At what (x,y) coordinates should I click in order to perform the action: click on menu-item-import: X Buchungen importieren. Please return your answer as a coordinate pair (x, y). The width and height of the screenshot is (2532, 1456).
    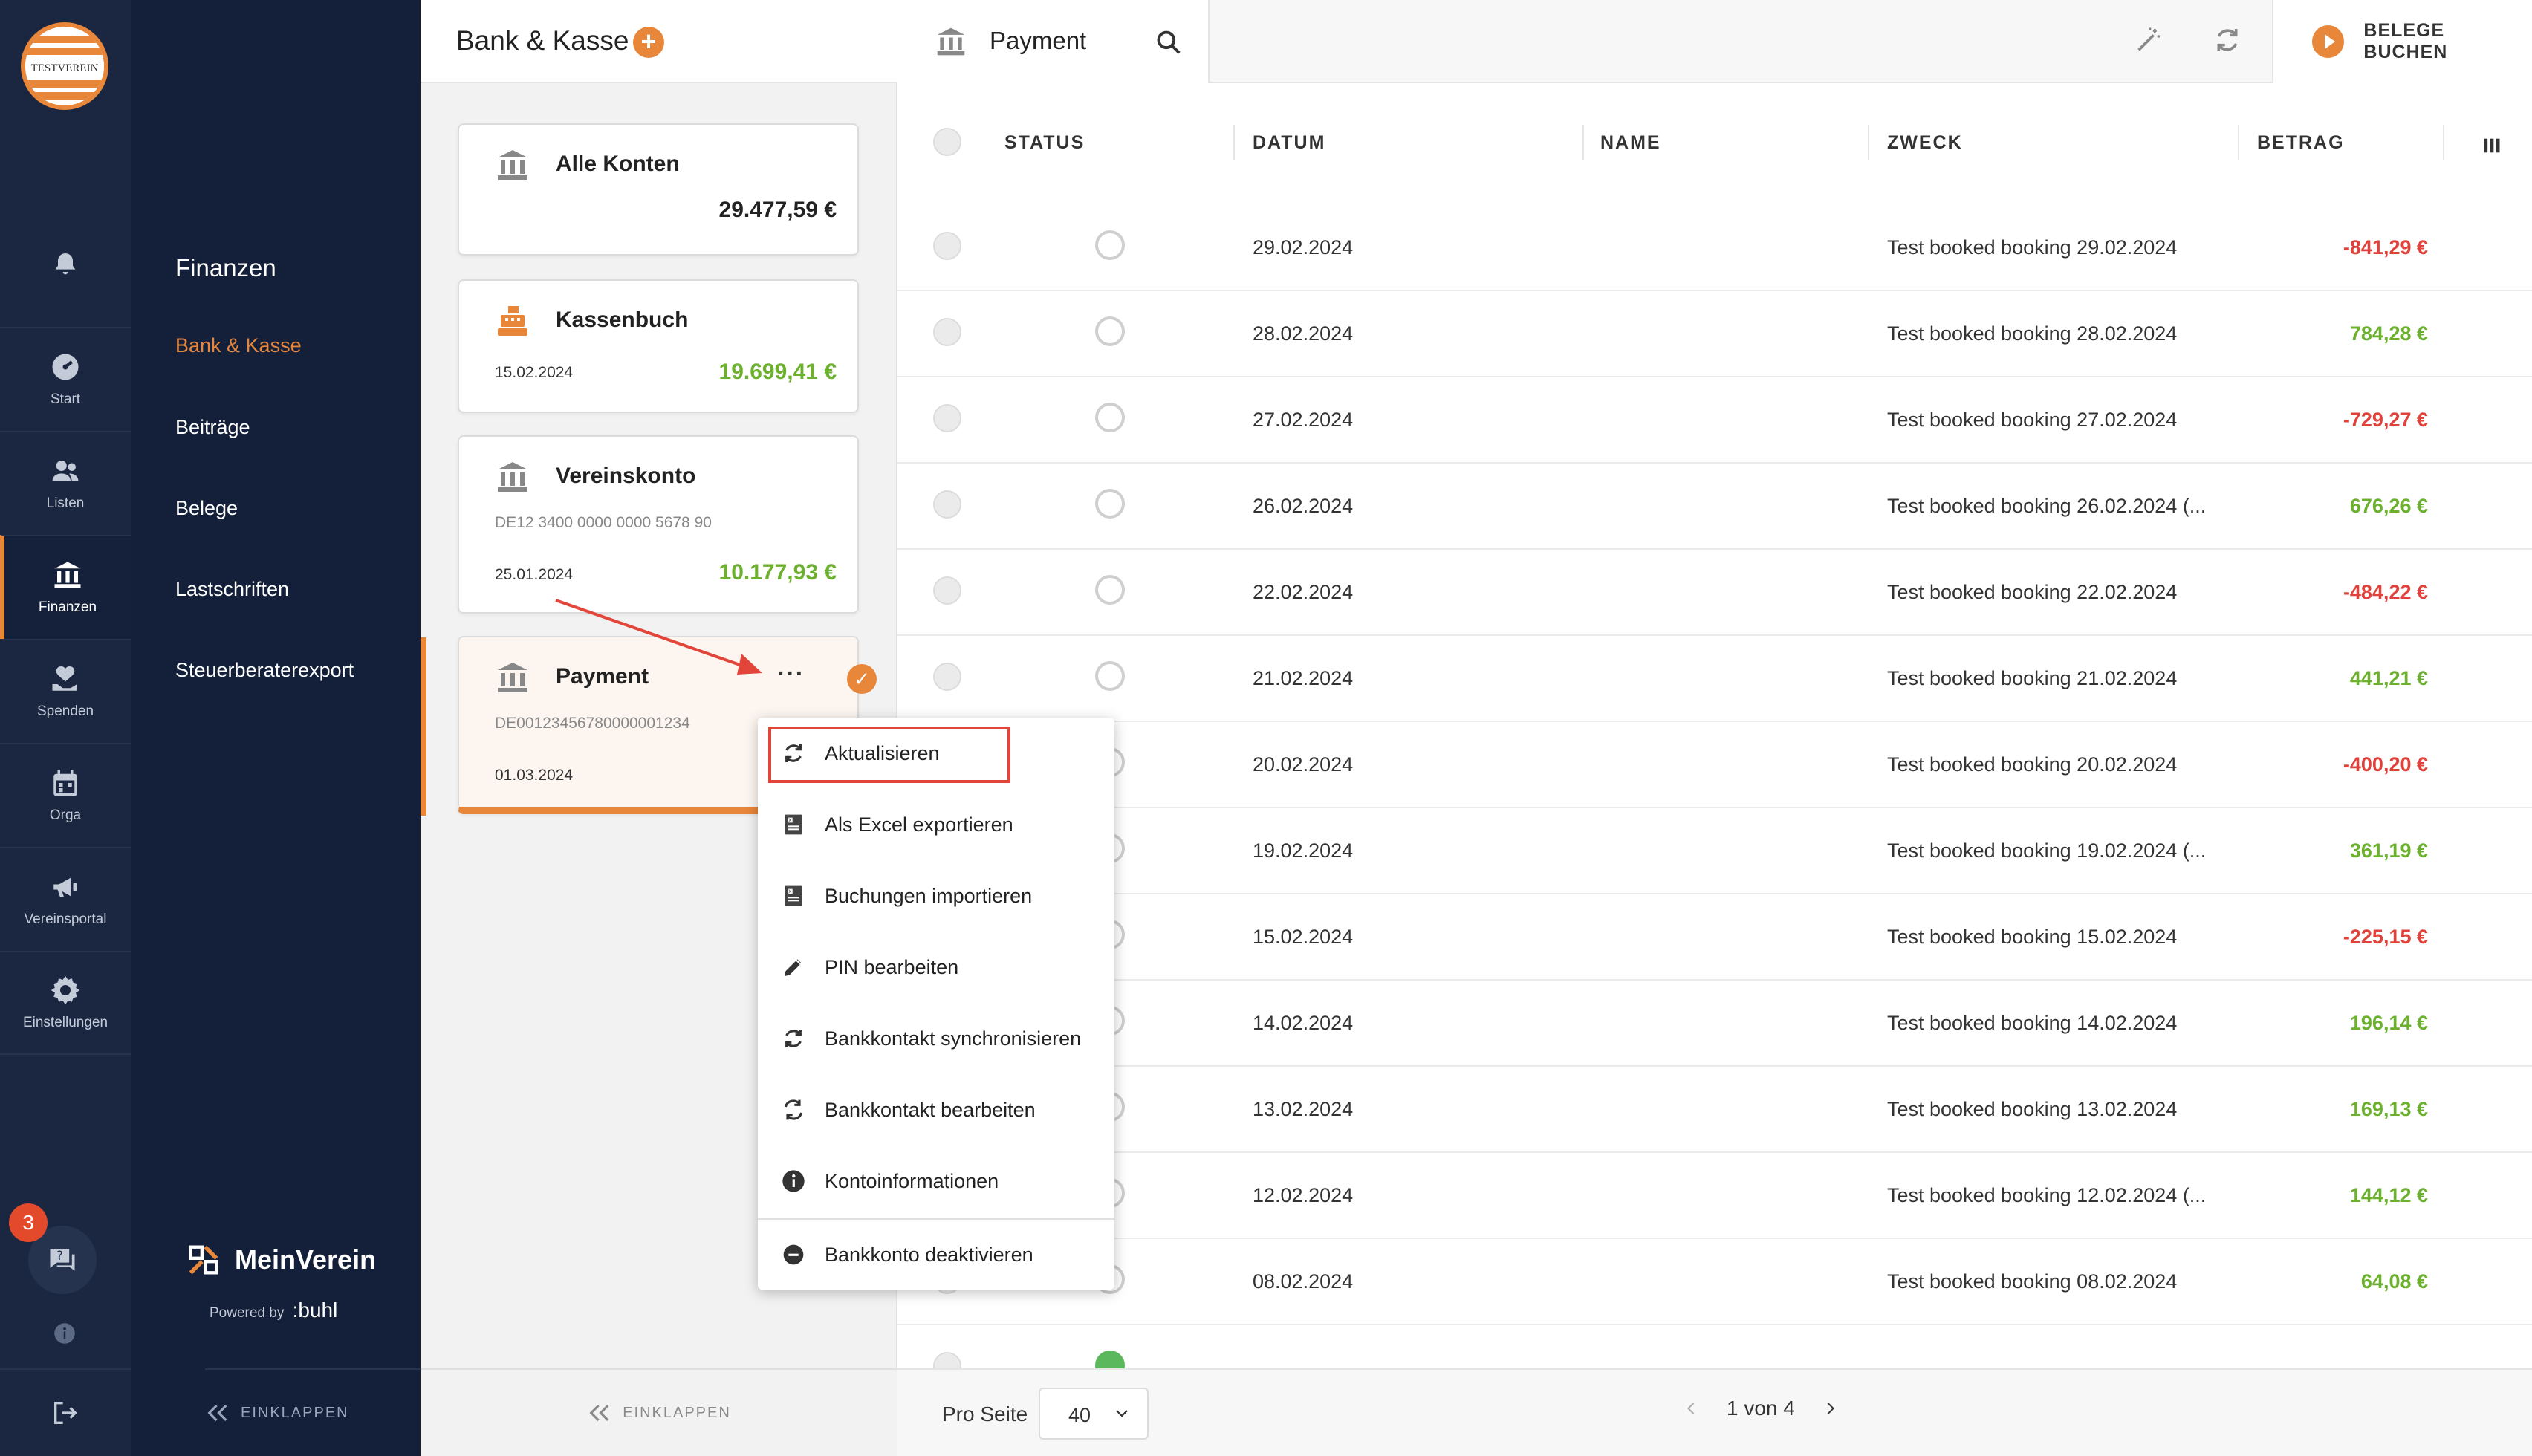
    Looking at the image, I should click on (936, 896).